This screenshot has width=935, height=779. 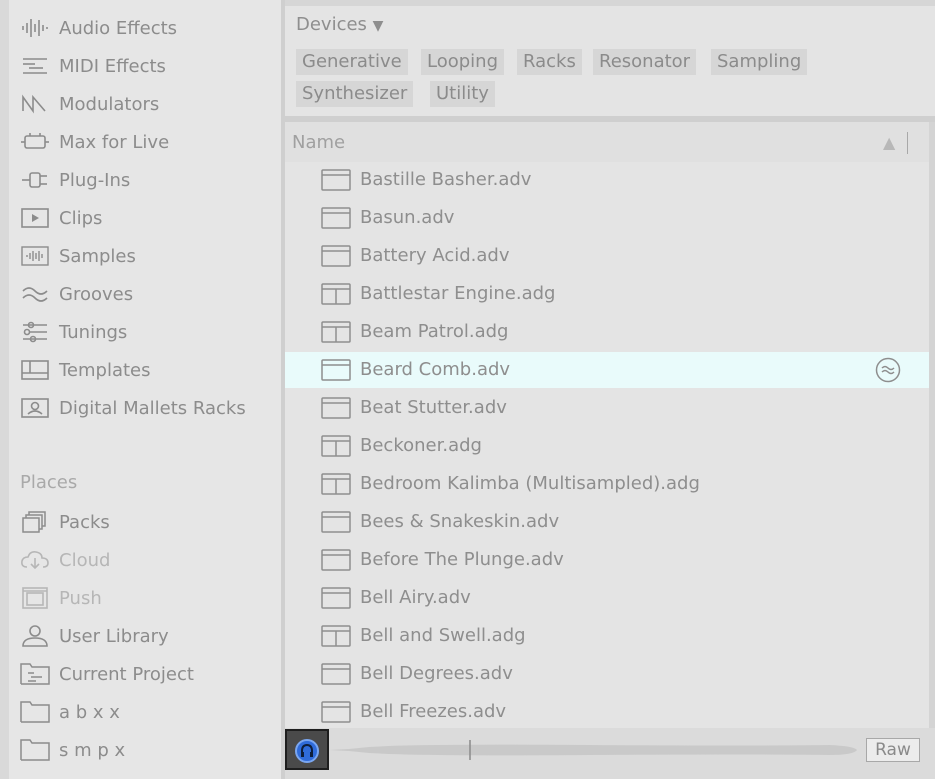 I want to click on filter-title-dropdown: Devices ▼, so click(x=339, y=24).